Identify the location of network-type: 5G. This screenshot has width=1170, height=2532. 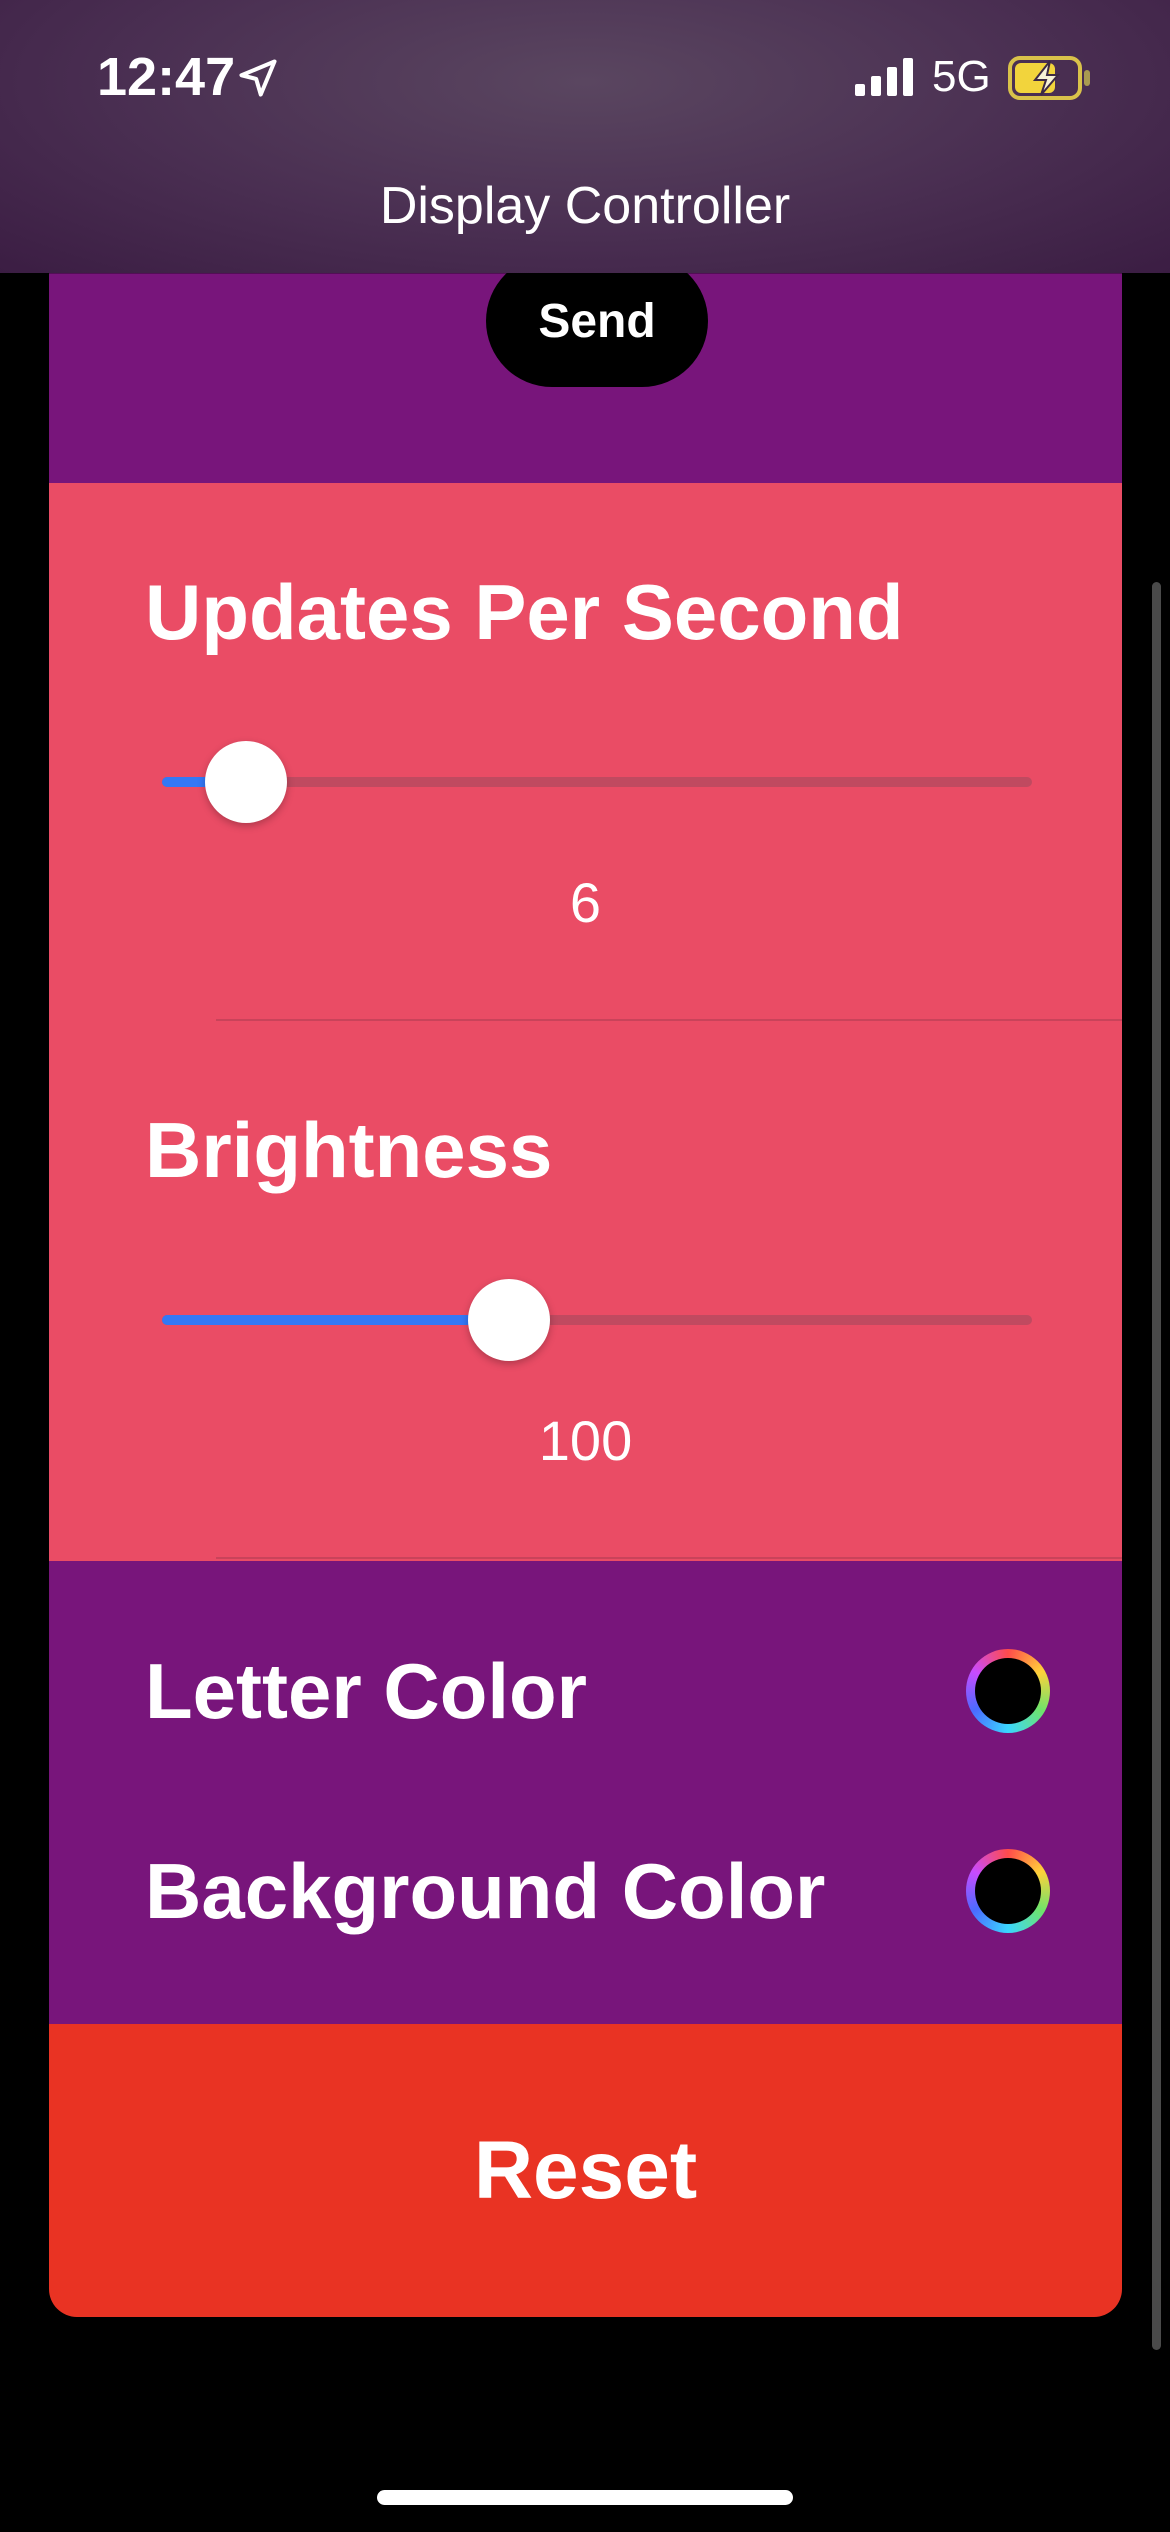
(961, 76).